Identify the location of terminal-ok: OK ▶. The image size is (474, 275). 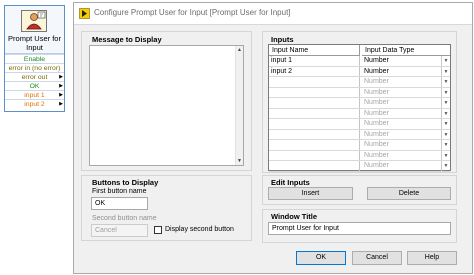
(34, 85).